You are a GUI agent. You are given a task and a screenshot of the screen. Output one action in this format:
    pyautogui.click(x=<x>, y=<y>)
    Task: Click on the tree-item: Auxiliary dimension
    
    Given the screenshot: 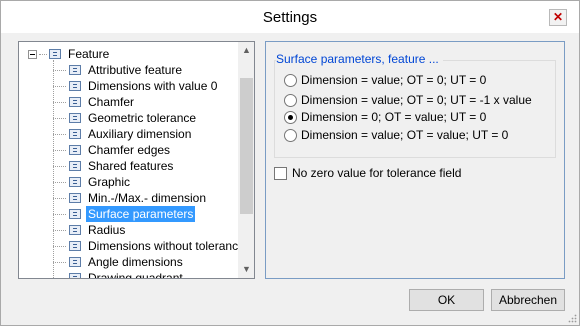 What is the action you would take?
    pyautogui.click(x=123, y=134)
    